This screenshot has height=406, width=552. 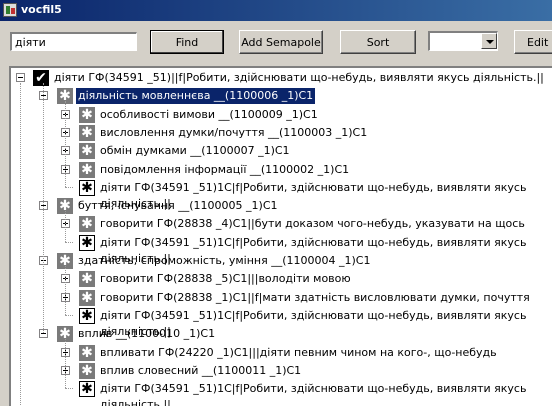 What do you see at coordinates (378, 42) in the screenshot?
I see `sort-button: Sort` at bounding box center [378, 42].